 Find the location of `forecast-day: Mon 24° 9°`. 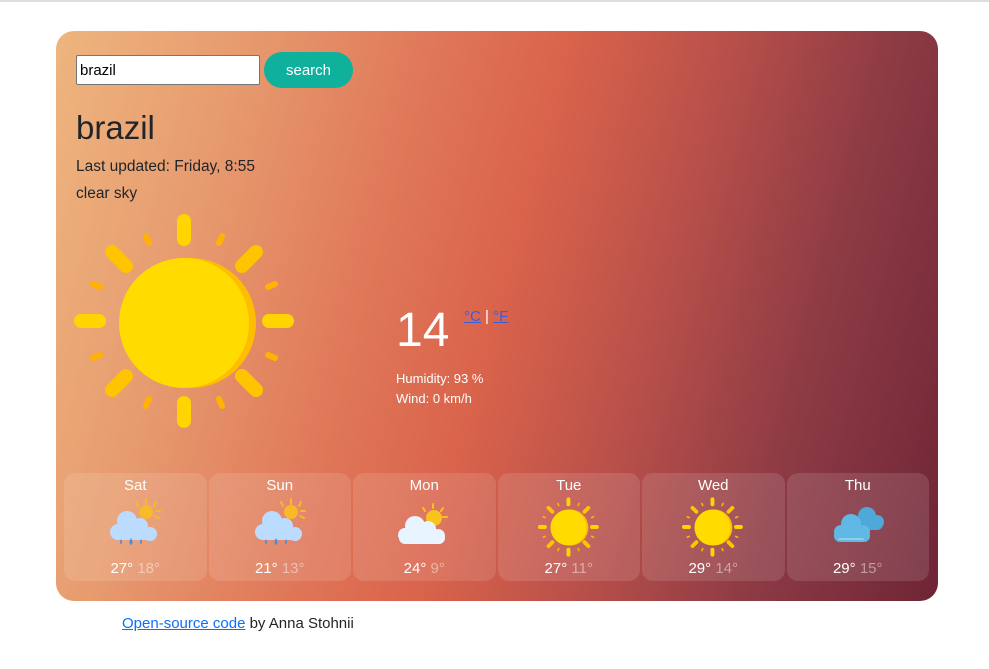

forecast-day: Mon 24° 9° is located at coordinates (424, 527).